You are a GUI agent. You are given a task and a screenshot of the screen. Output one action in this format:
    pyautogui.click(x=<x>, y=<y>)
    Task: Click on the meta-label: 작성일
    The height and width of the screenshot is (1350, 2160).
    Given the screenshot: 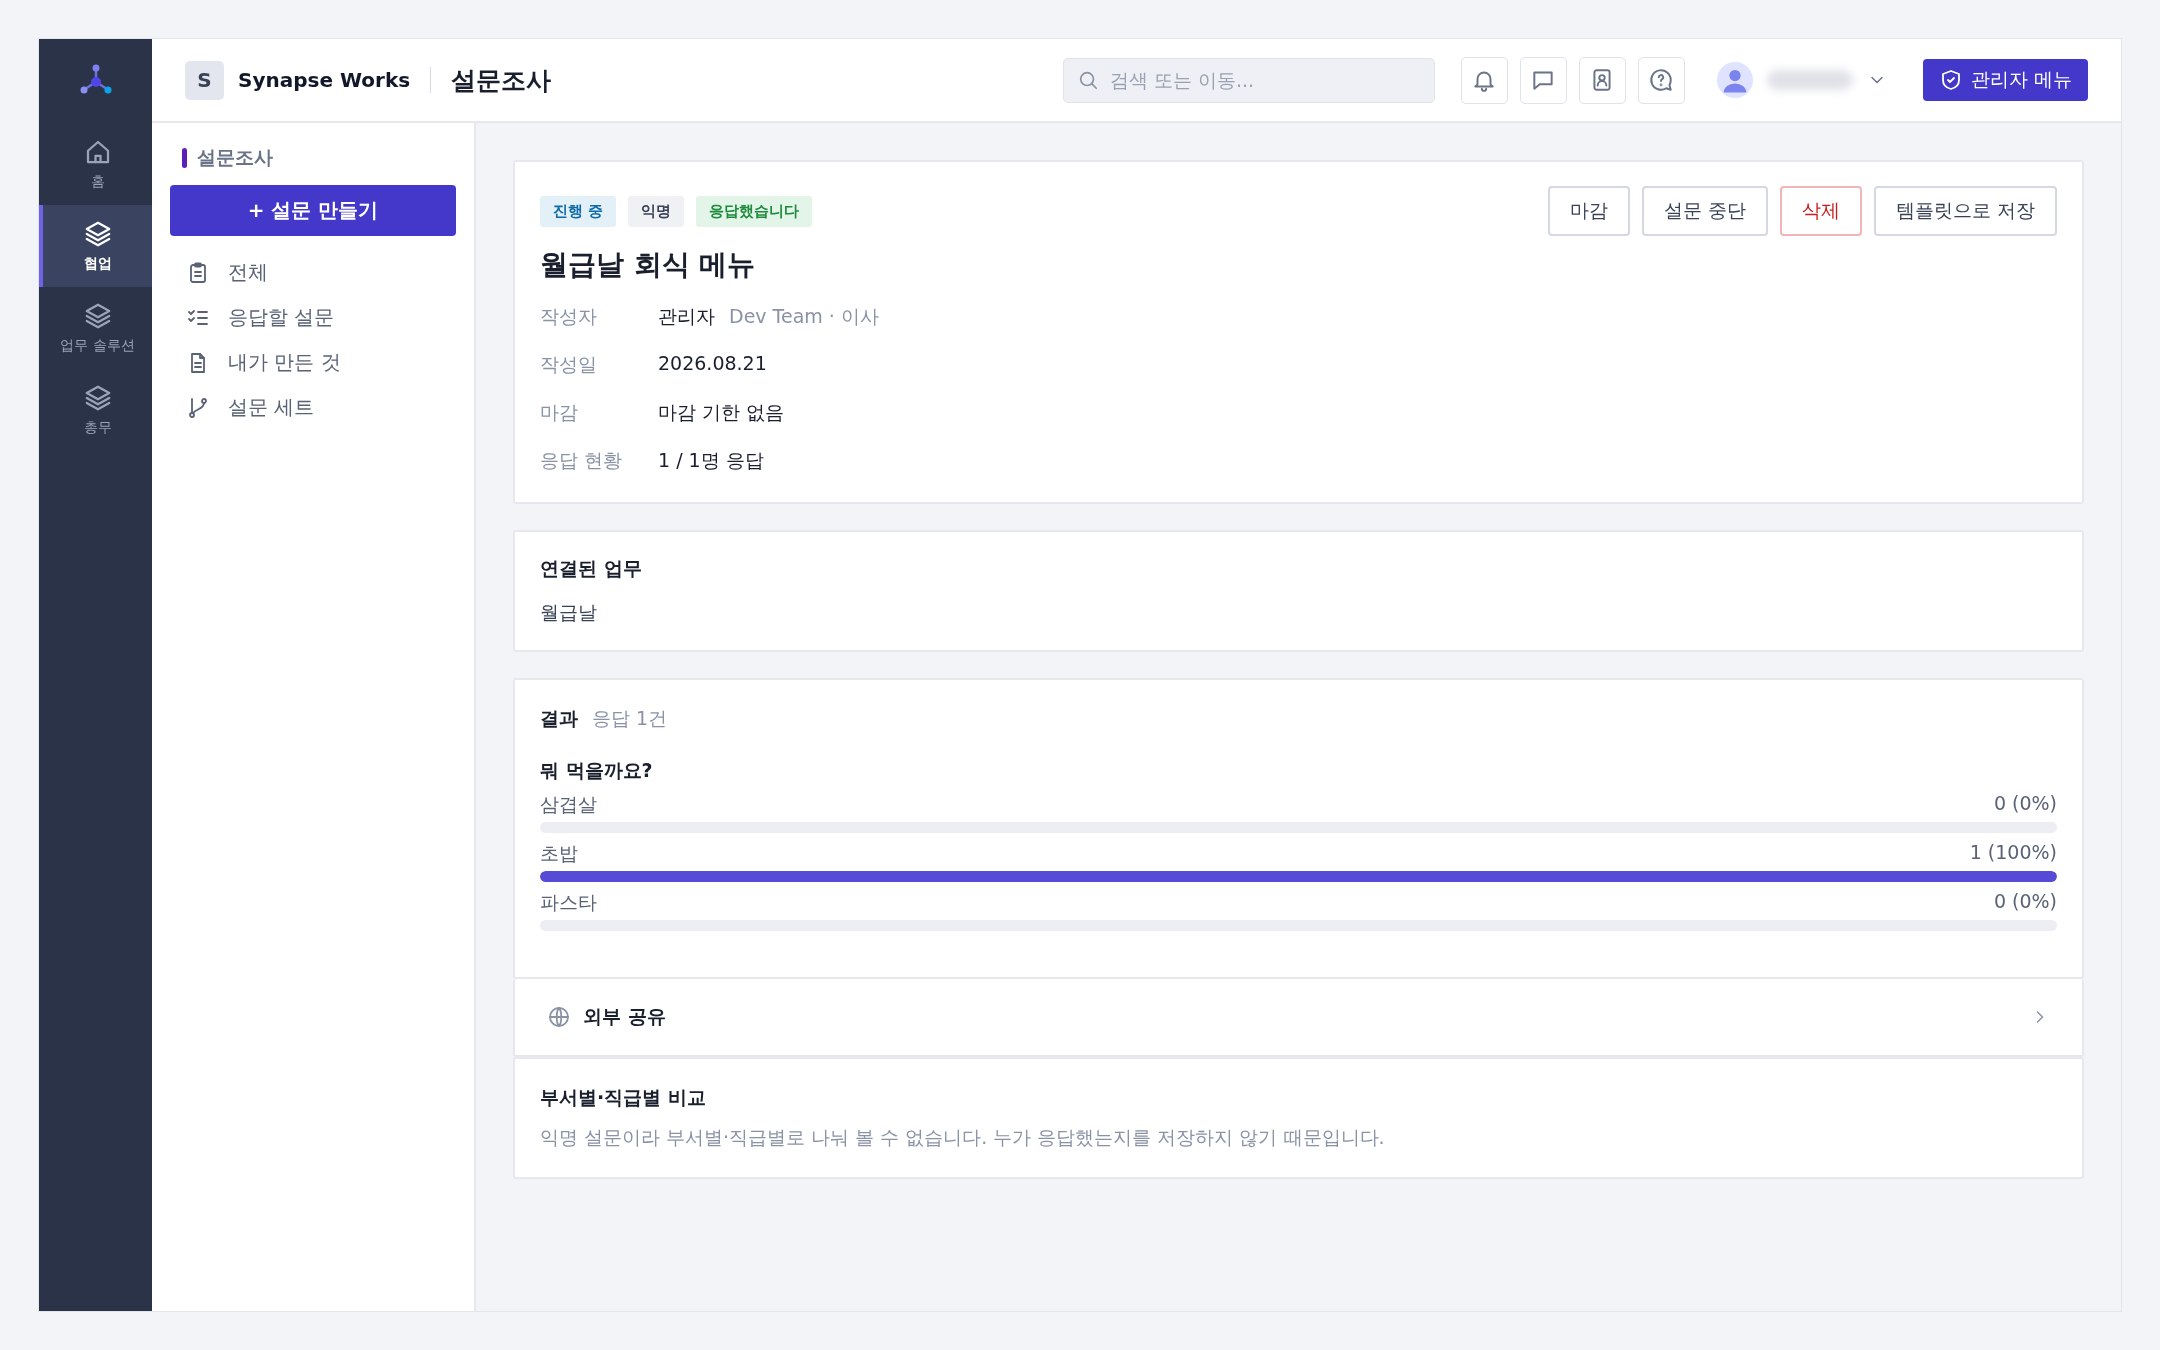 What is the action you would take?
    pyautogui.click(x=569, y=364)
    